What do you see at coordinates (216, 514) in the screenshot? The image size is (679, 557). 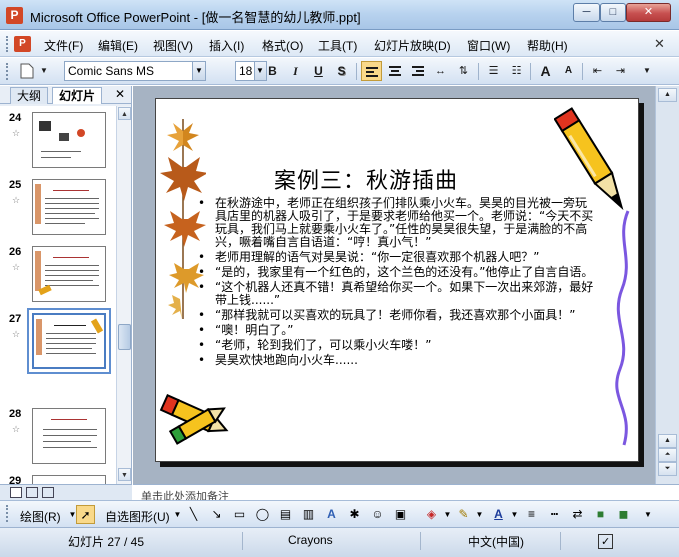 I see `arrow-tool-icon: ↘` at bounding box center [216, 514].